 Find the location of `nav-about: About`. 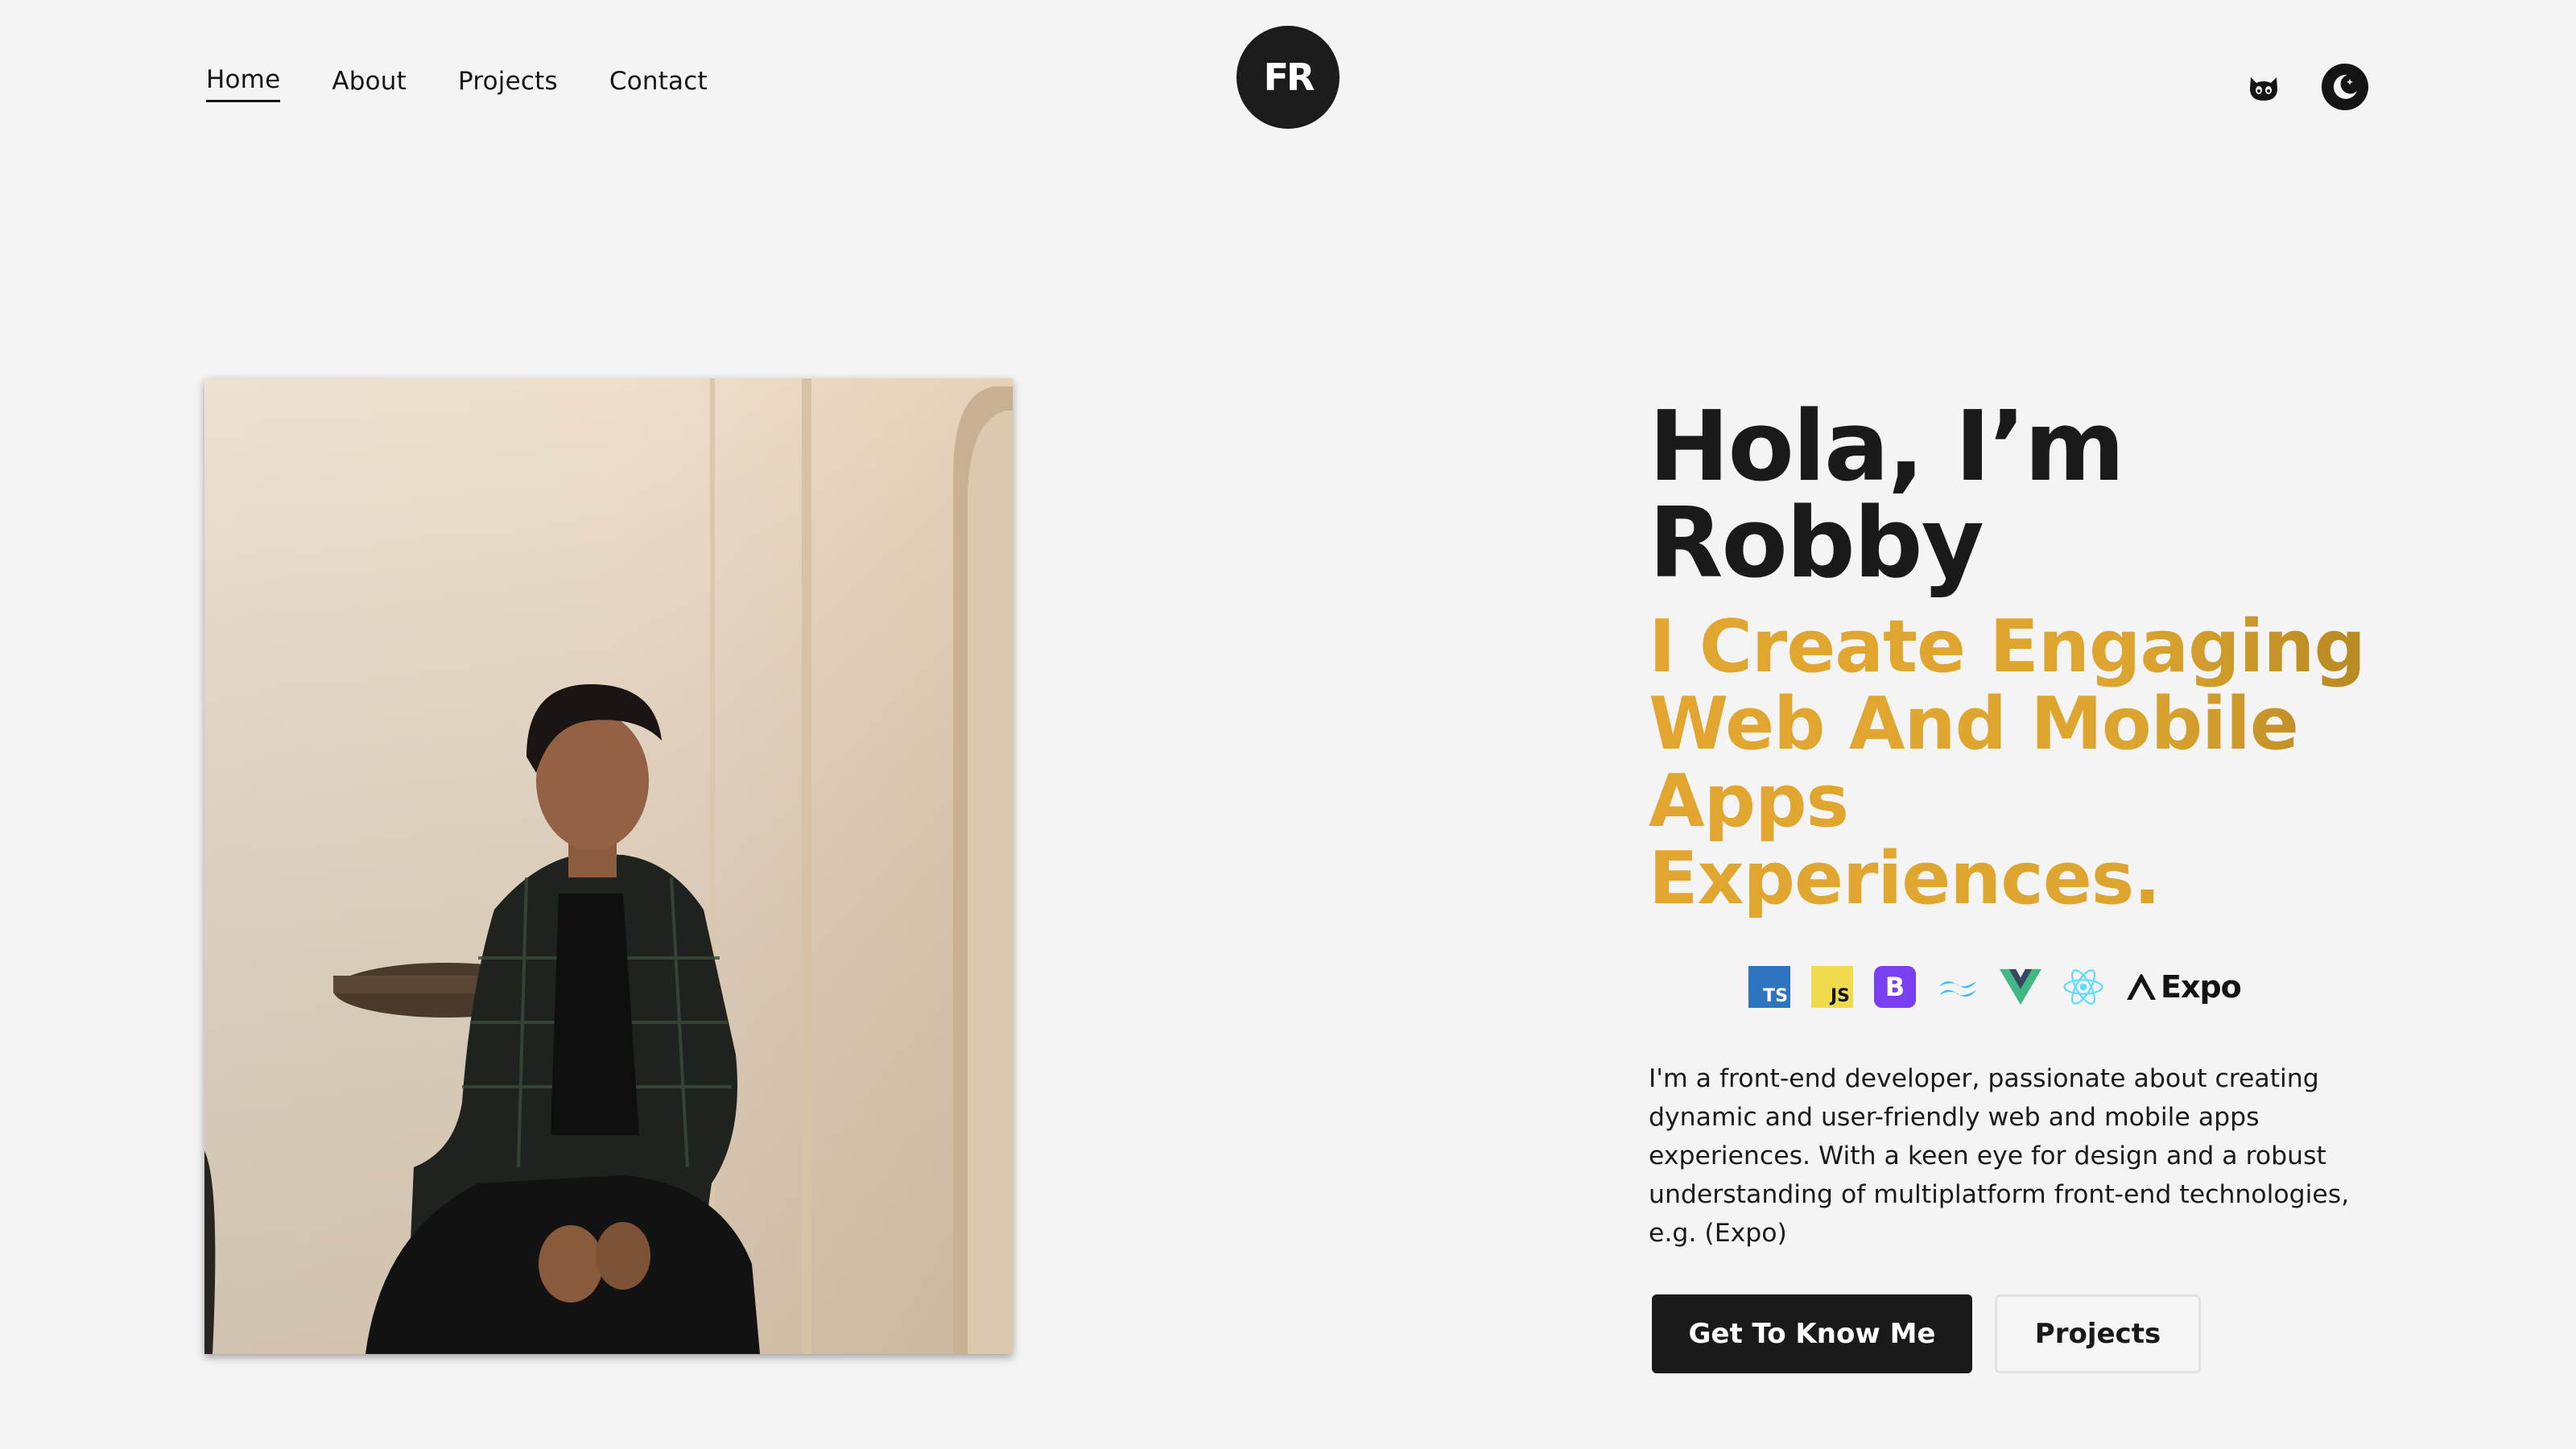

nav-about: About is located at coordinates (369, 84).